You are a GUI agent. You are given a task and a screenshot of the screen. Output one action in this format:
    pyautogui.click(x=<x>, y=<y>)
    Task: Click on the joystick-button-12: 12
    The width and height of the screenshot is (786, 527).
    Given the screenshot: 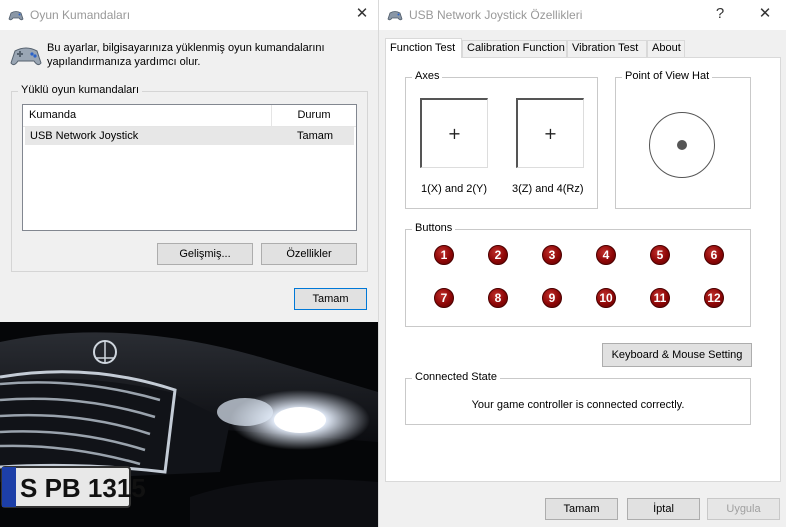 What is the action you would take?
    pyautogui.click(x=714, y=298)
    